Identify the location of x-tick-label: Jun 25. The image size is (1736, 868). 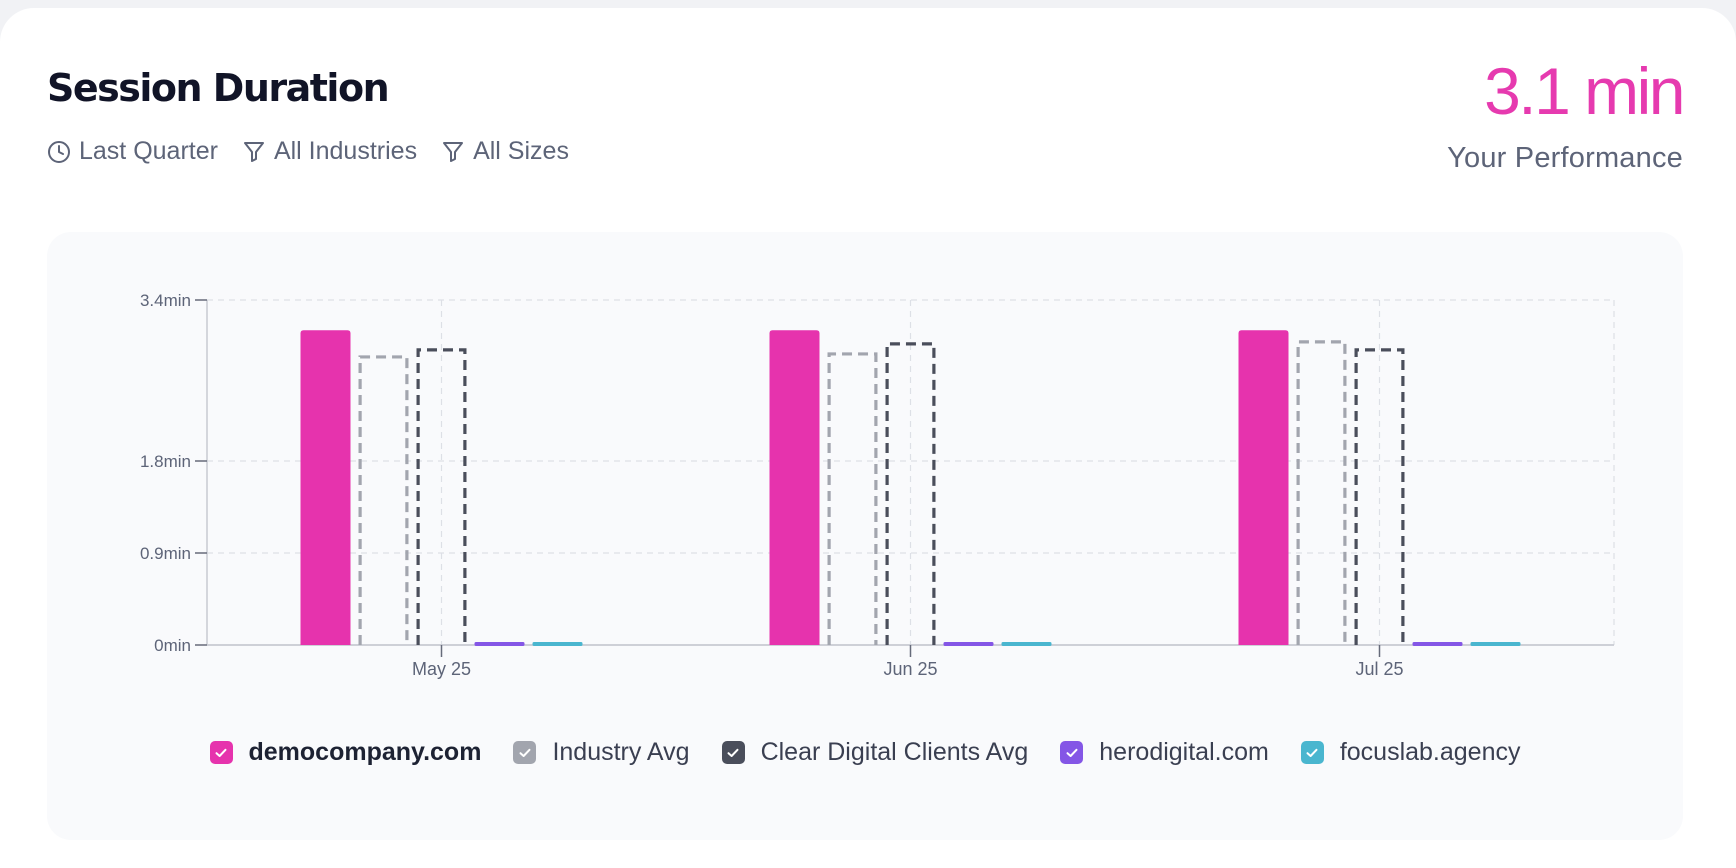
(910, 669).